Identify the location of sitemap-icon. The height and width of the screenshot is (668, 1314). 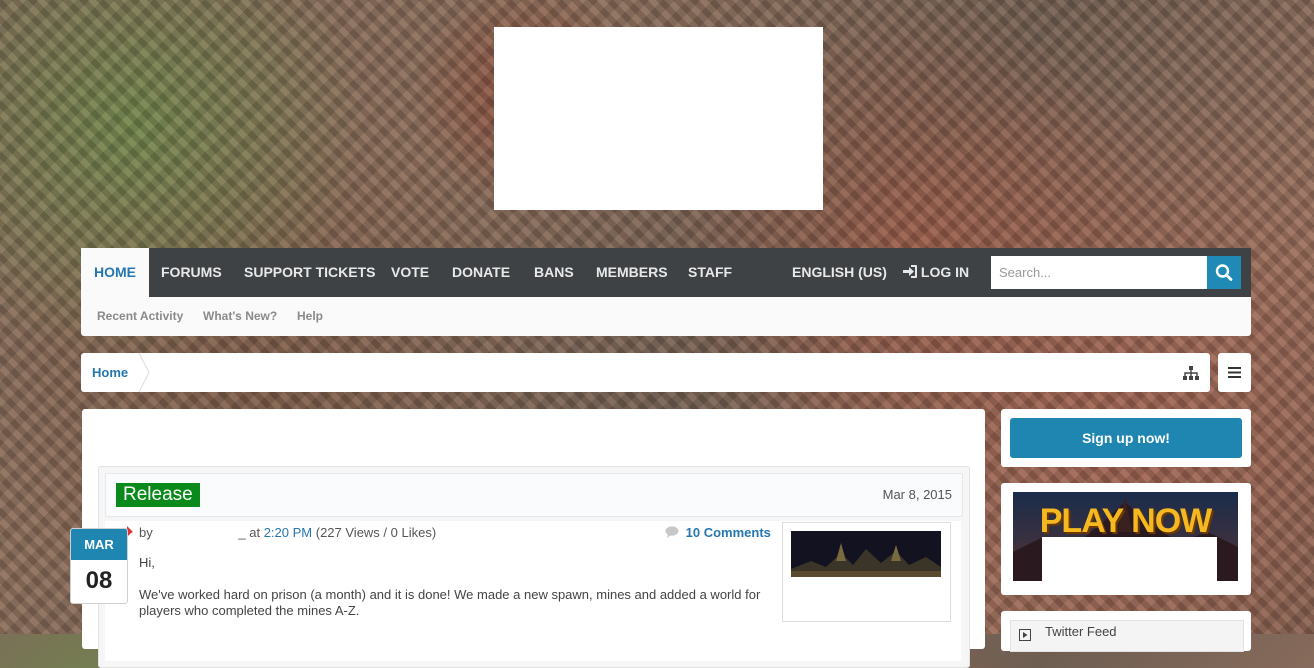
(1191, 373).